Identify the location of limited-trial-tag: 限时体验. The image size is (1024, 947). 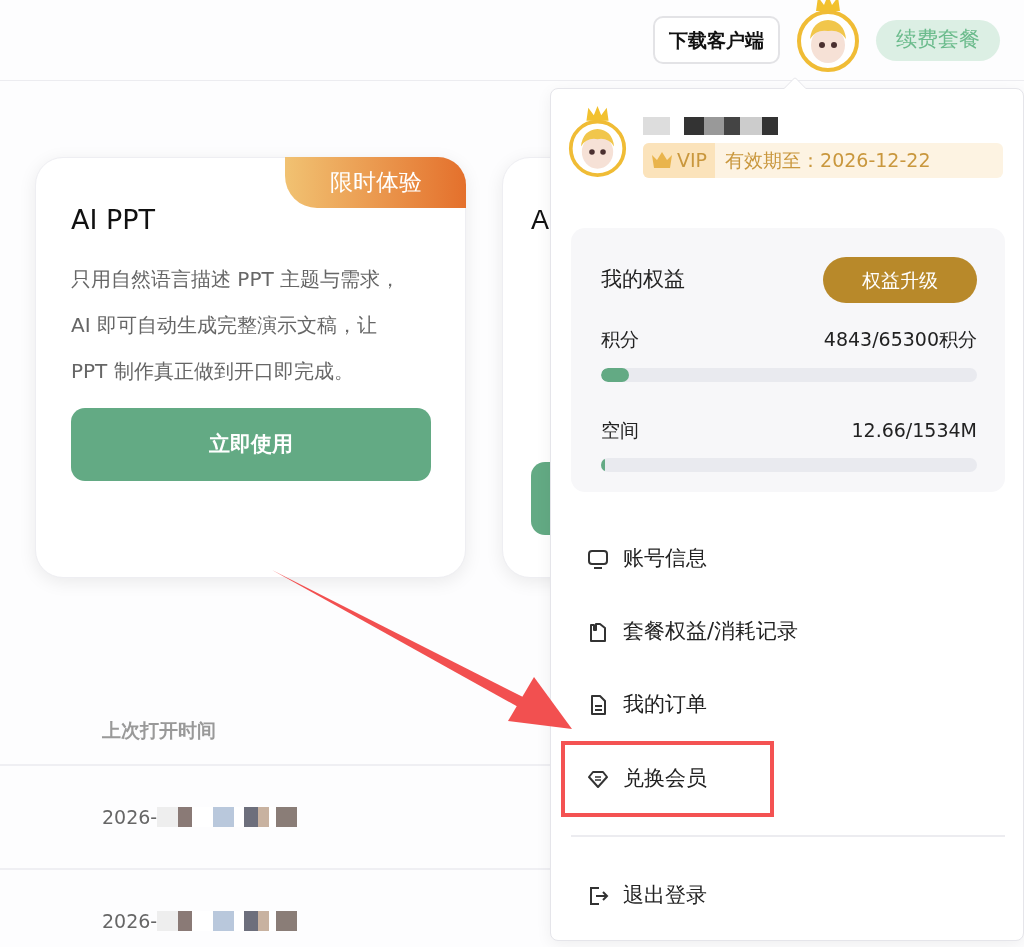
(375, 182).